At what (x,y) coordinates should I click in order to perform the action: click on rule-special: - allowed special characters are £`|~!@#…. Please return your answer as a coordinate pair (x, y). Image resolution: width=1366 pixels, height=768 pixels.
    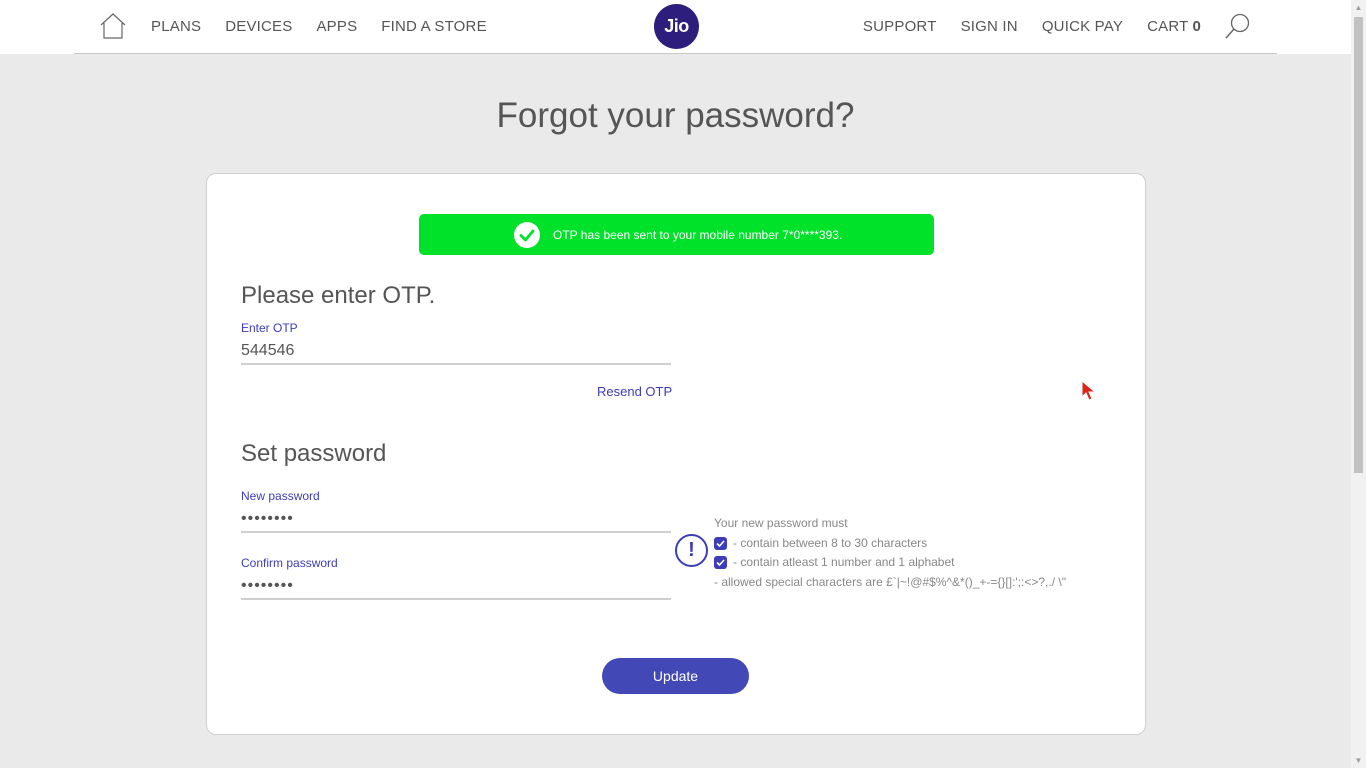
    Looking at the image, I should click on (890, 581).